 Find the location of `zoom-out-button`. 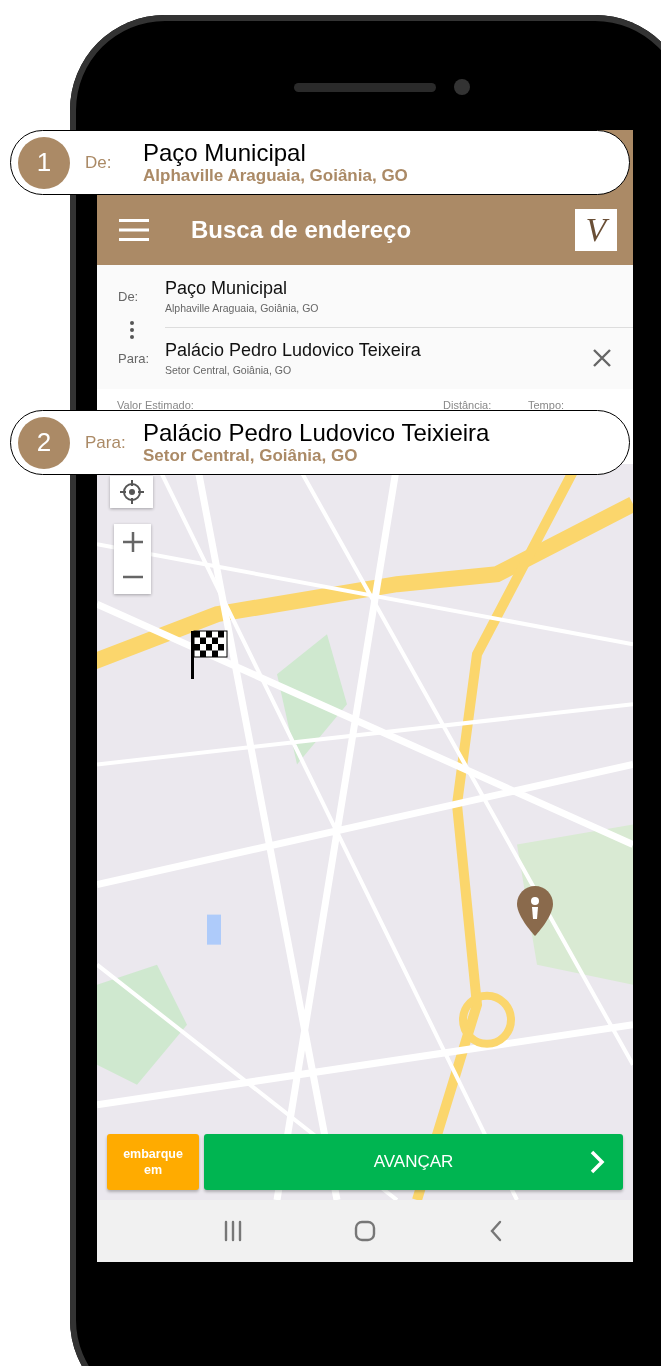

zoom-out-button is located at coordinates (132, 576).